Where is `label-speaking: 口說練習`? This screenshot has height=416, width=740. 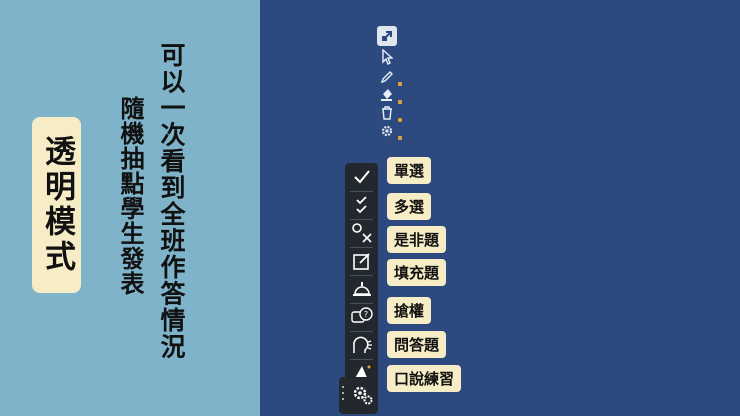 label-speaking: 口說練習 is located at coordinates (424, 378).